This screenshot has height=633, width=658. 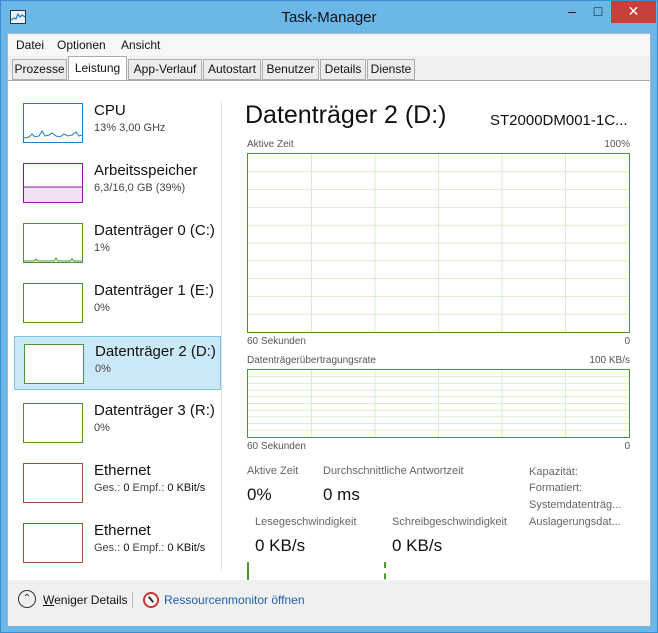 I want to click on transfer-rate-graph-timespan: 60 Sekunden, so click(x=276, y=446).